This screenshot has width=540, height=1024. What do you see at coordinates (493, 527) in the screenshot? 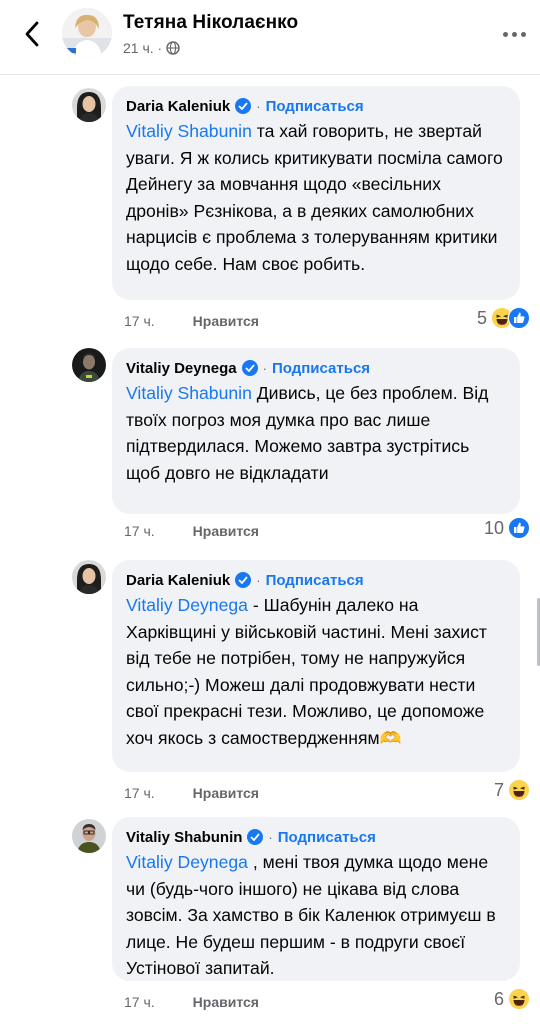
I see `reaction-count: 10` at bounding box center [493, 527].